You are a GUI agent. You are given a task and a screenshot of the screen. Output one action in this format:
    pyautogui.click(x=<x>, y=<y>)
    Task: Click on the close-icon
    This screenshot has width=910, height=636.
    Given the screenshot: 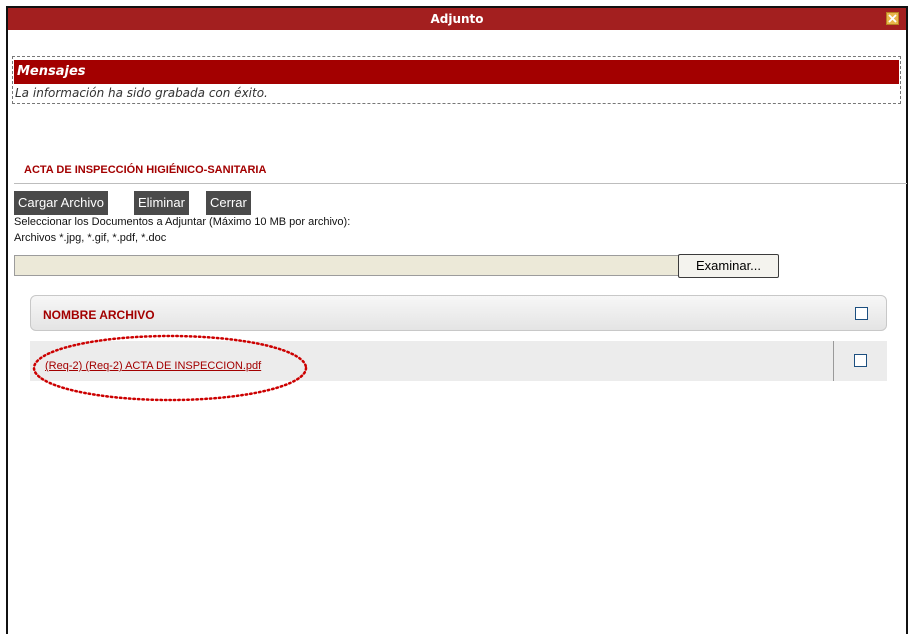 What is the action you would take?
    pyautogui.click(x=892, y=18)
    